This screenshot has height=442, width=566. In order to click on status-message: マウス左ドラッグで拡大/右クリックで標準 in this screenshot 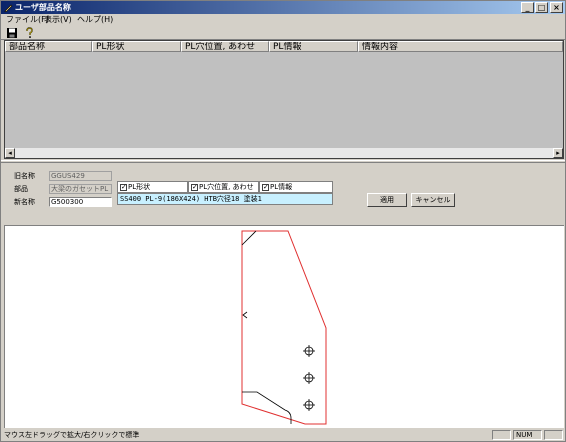, I will do `click(72, 435)`.